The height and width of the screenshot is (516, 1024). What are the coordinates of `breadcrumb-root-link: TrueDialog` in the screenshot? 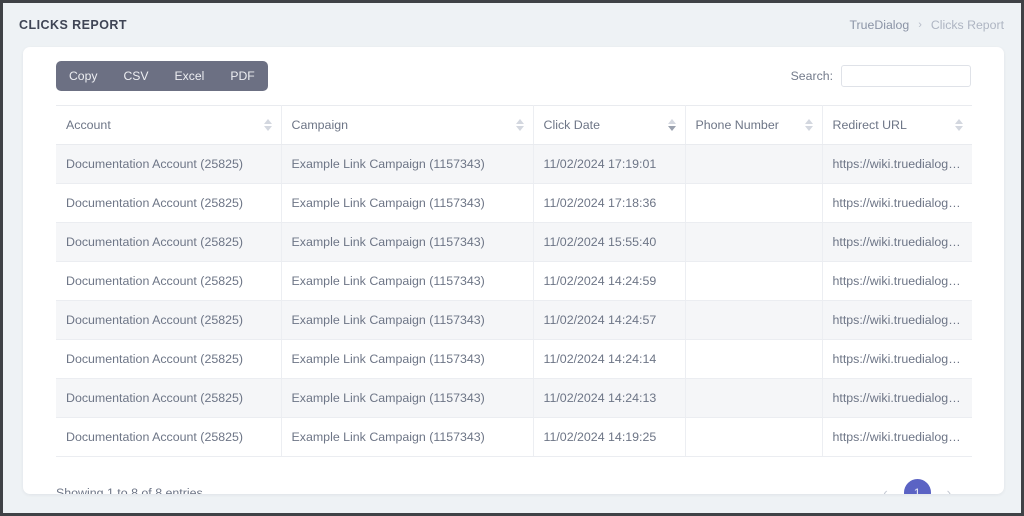 It's located at (880, 25).